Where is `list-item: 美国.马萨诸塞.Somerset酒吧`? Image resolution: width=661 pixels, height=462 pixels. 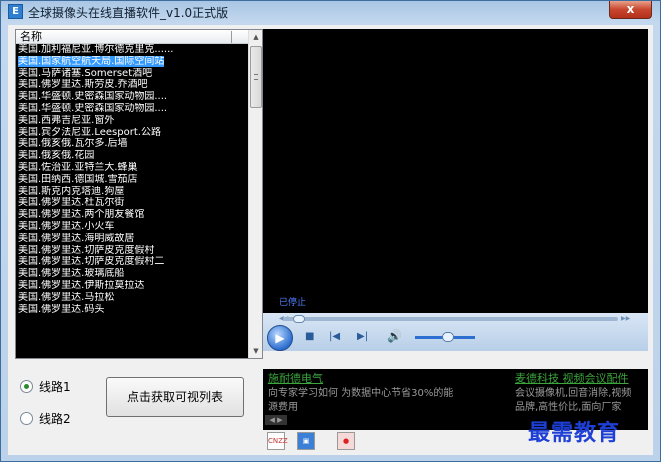
list-item: 美国.马萨诸塞.Somerset酒吧 is located at coordinates (132, 74).